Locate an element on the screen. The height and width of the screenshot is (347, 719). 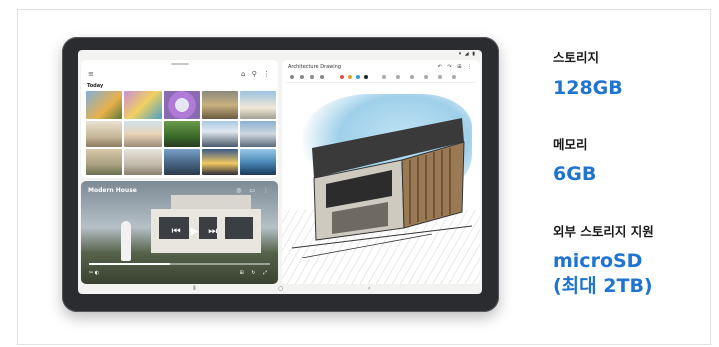
photo-grid is located at coordinates (181, 134).